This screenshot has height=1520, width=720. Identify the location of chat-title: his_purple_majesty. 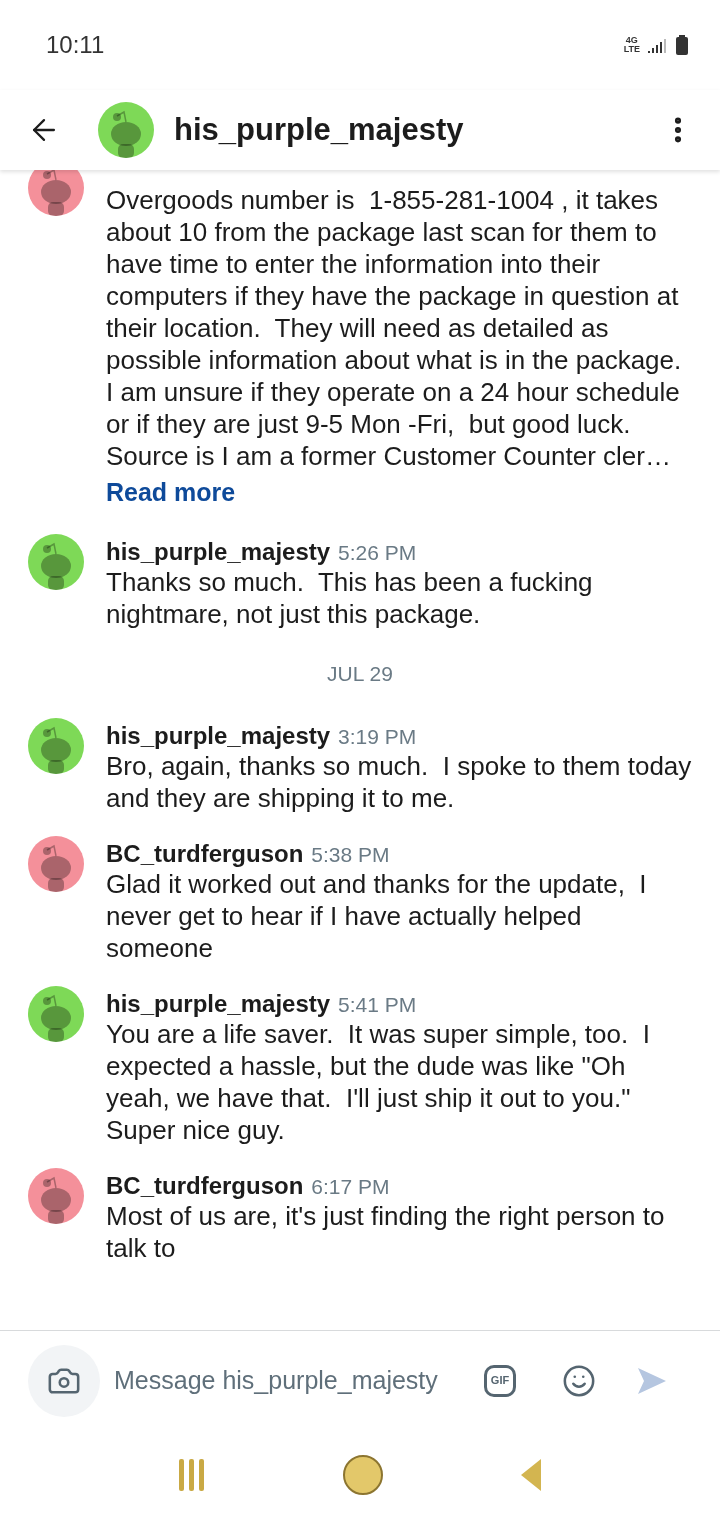
(319, 129).